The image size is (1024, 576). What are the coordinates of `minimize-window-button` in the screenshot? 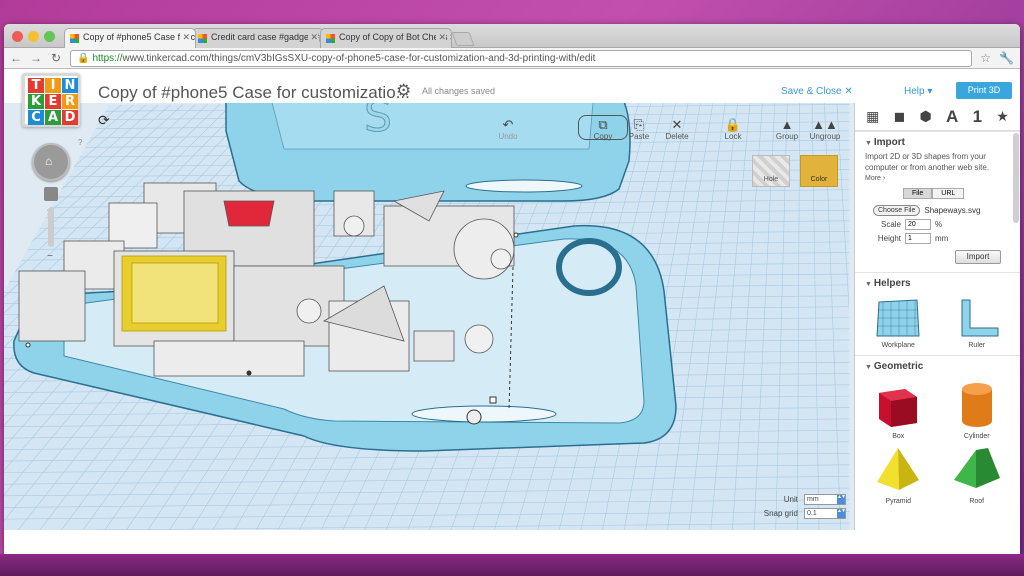 It's located at (33, 36).